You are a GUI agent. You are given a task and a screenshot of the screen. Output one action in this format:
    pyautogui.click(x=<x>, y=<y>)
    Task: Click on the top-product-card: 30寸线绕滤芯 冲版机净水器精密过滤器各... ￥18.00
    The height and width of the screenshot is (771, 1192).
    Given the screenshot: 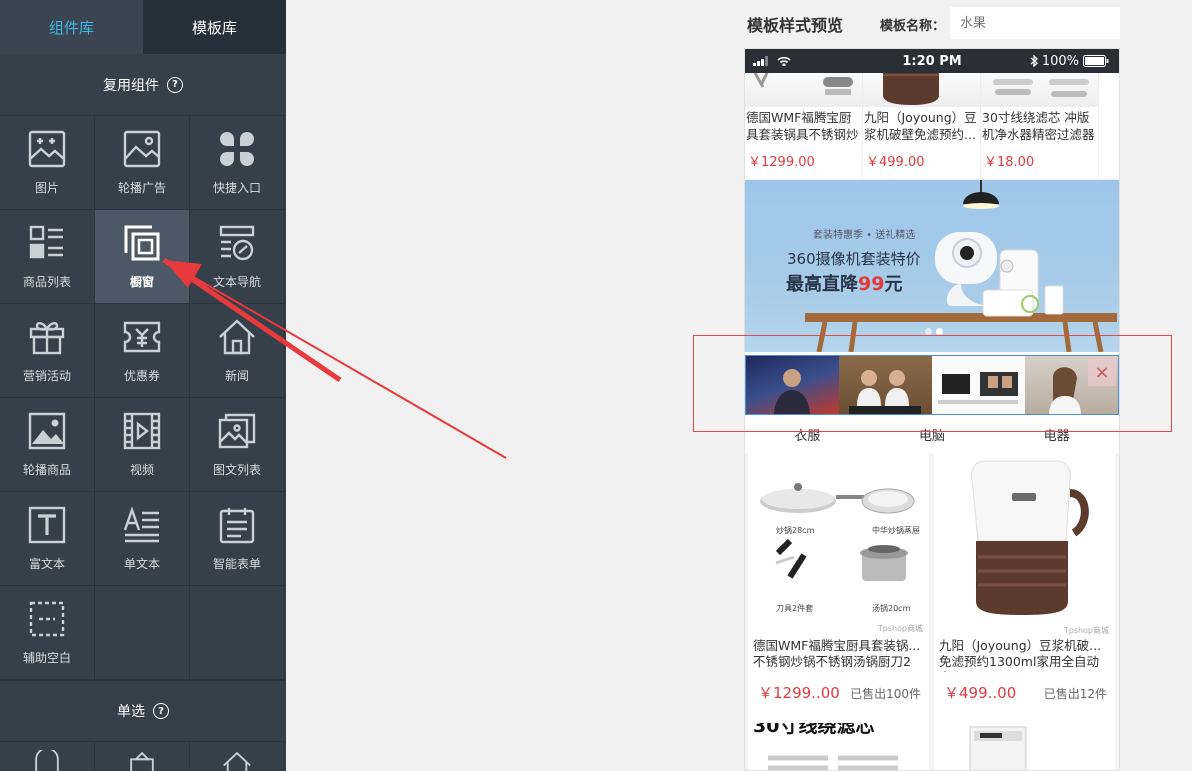 What is the action you would take?
    pyautogui.click(x=1040, y=126)
    